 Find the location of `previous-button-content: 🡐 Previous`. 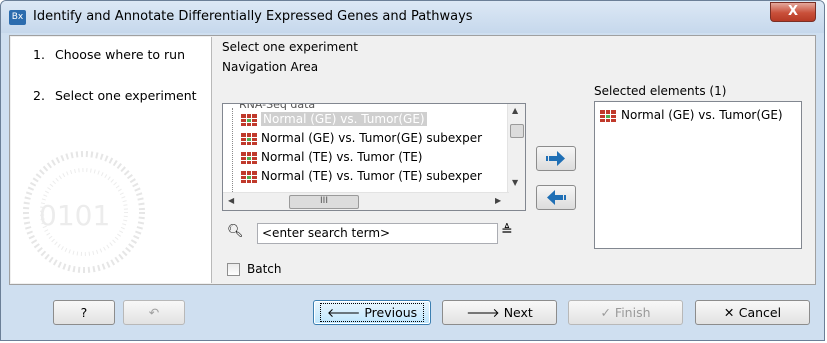

previous-button-content: 🡐 Previous is located at coordinates (372, 312).